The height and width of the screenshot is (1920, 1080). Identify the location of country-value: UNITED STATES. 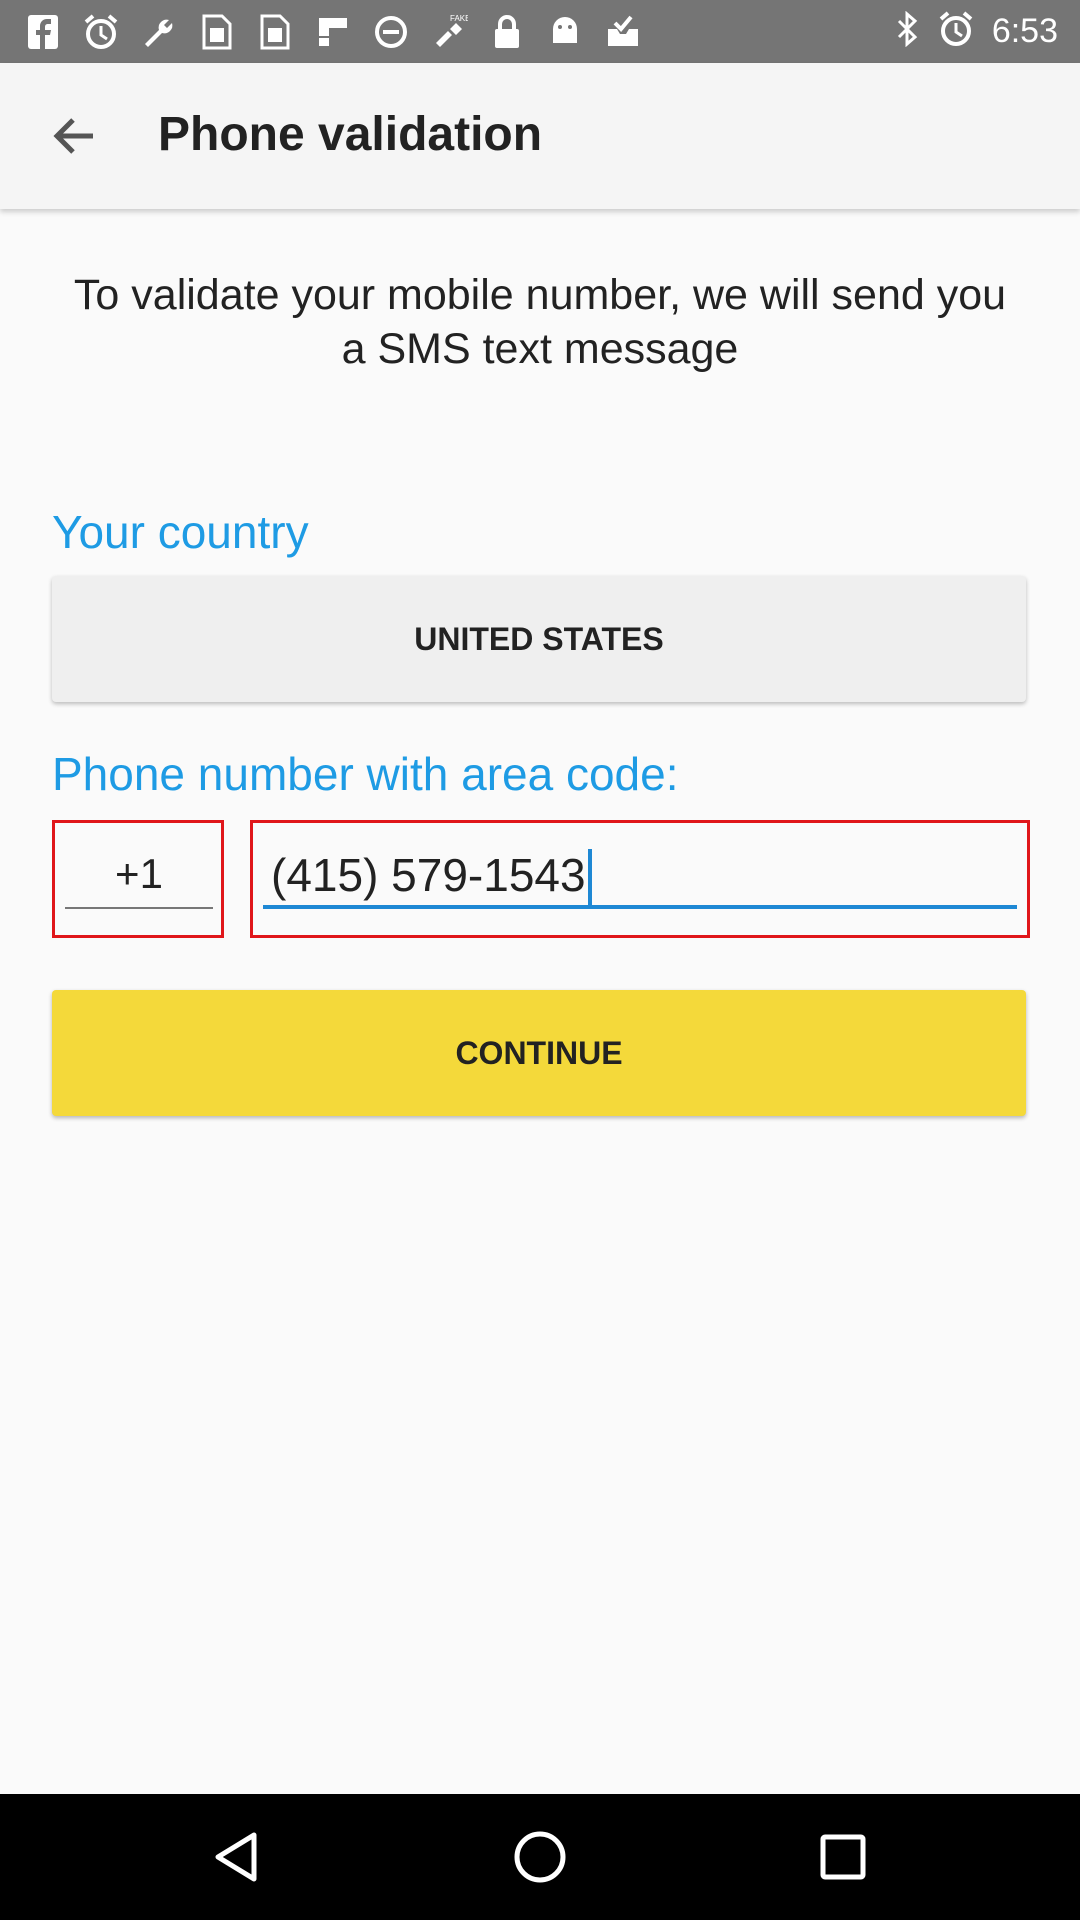
(539, 638).